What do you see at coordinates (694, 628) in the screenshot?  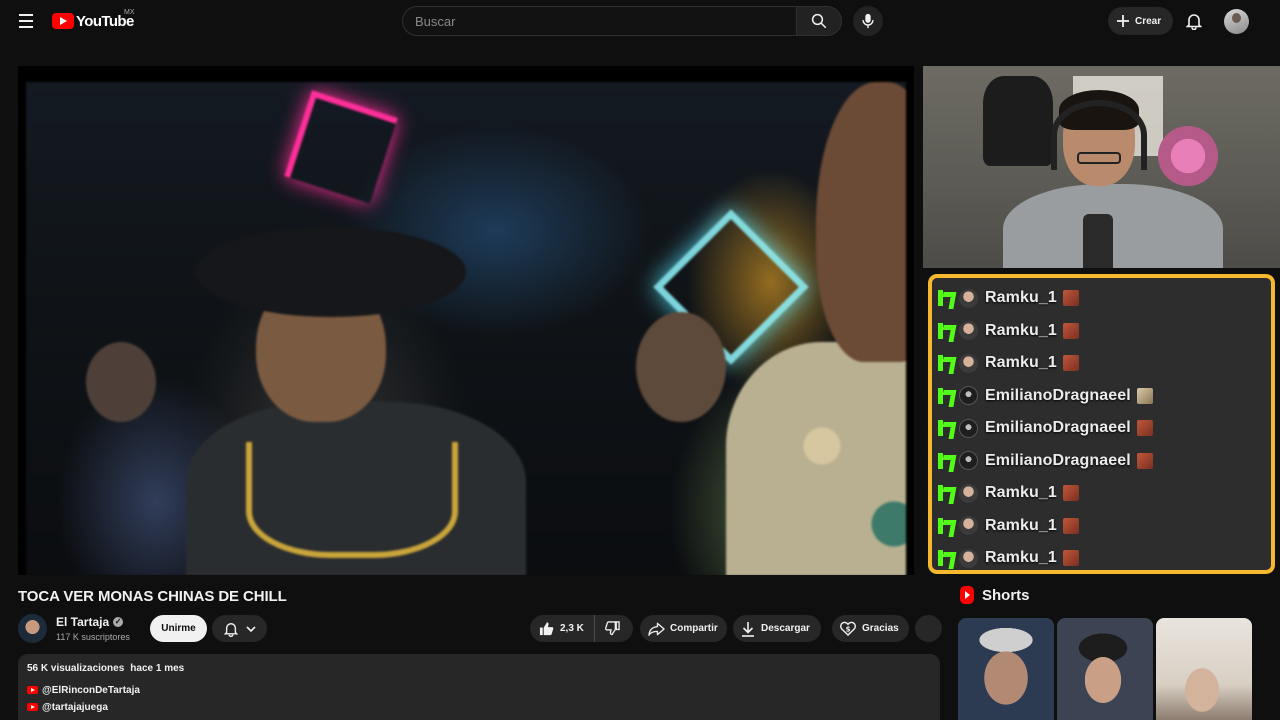 I see `share-label: Compartir` at bounding box center [694, 628].